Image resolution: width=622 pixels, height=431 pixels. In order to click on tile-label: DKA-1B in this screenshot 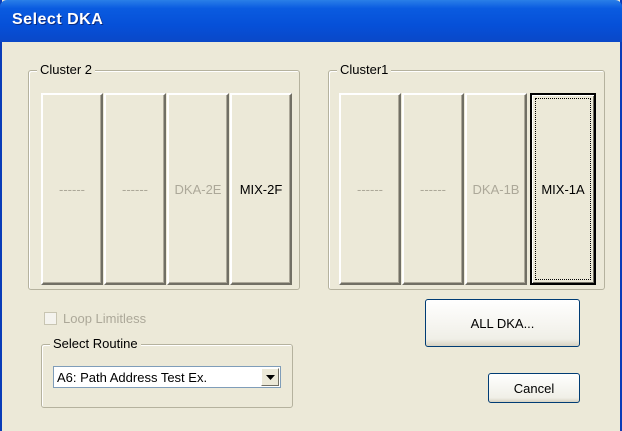, I will do `click(496, 189)`.